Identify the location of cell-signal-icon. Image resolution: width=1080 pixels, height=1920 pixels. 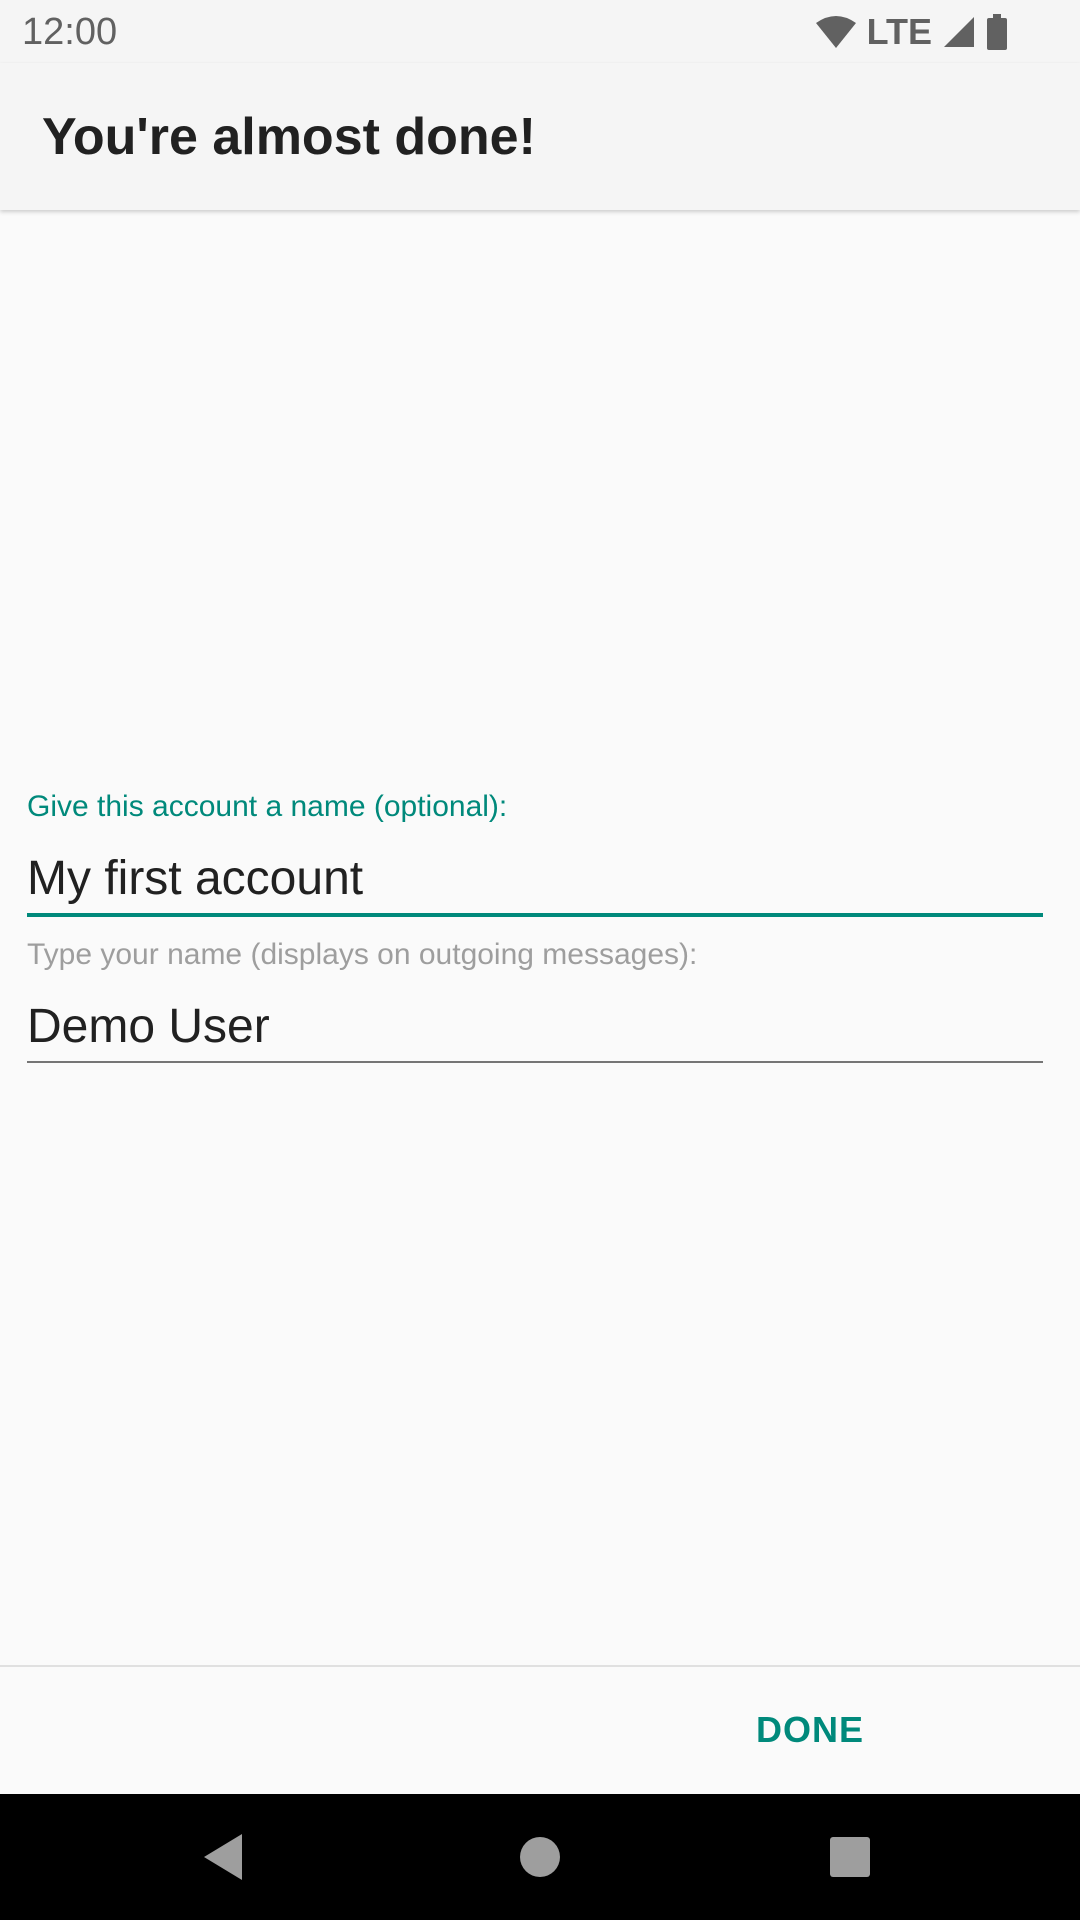
(959, 32).